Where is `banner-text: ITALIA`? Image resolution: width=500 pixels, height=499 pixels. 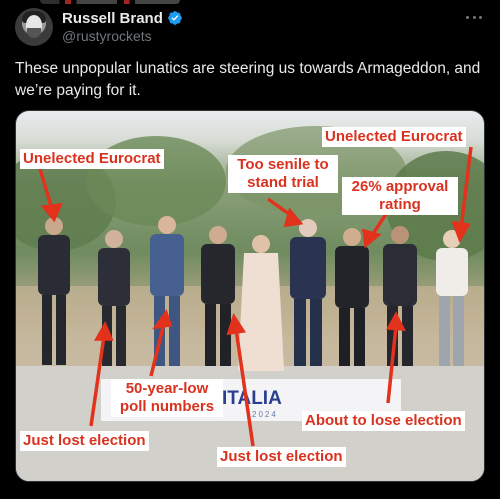 banner-text: ITALIA is located at coordinates (252, 398).